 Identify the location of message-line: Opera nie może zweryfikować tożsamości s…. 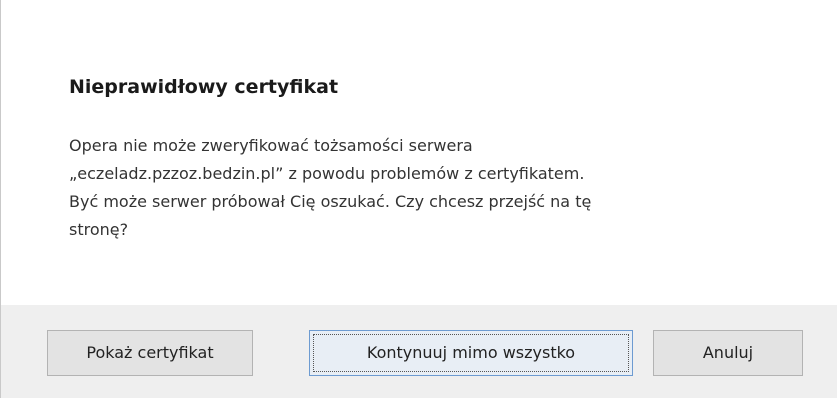
(271, 145).